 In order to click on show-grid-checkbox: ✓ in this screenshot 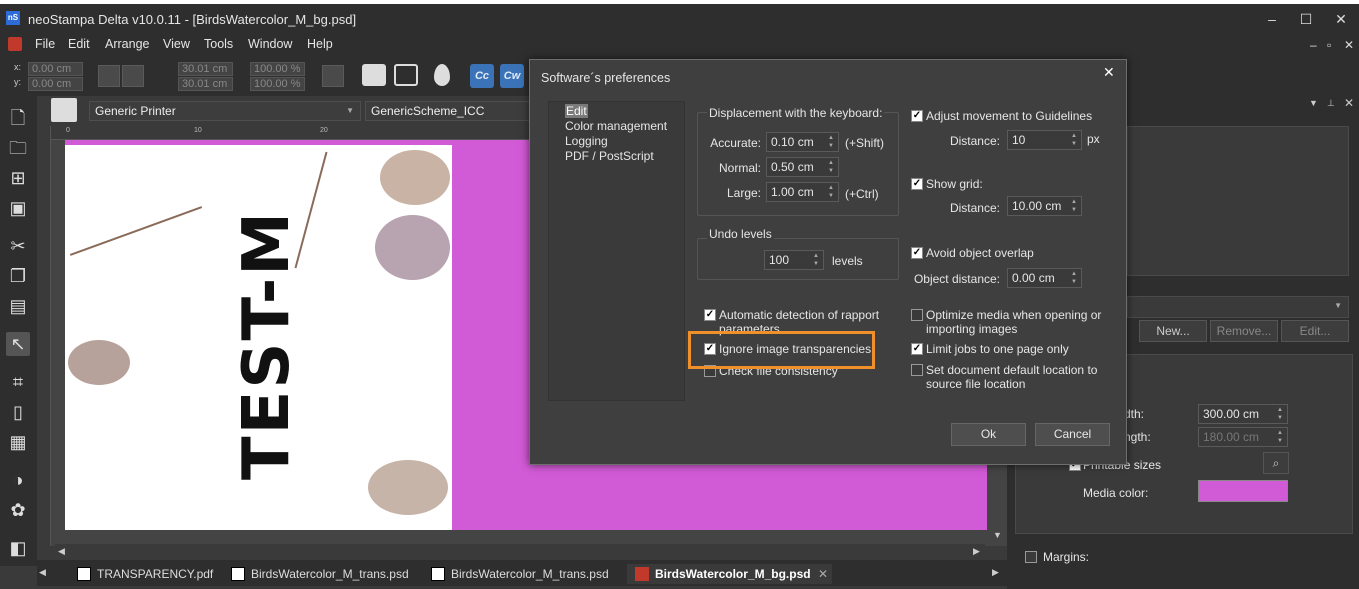, I will do `click(917, 184)`.